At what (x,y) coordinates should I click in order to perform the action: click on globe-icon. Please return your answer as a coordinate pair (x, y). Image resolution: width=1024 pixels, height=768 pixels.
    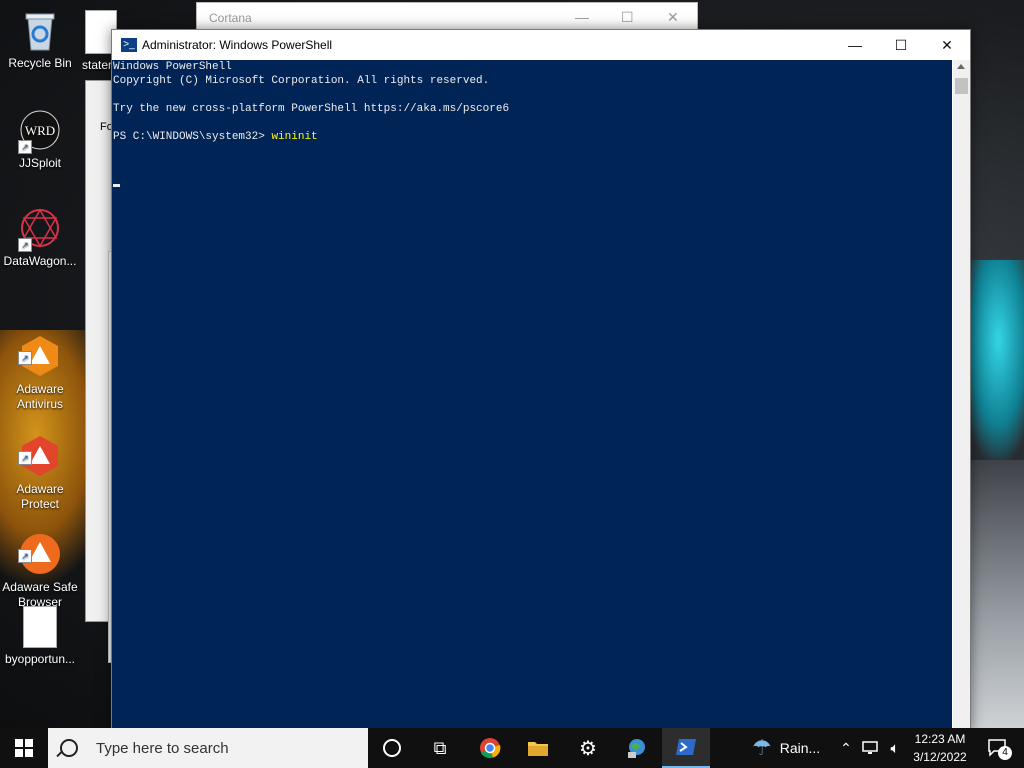
    Looking at the image, I should click on (636, 748).